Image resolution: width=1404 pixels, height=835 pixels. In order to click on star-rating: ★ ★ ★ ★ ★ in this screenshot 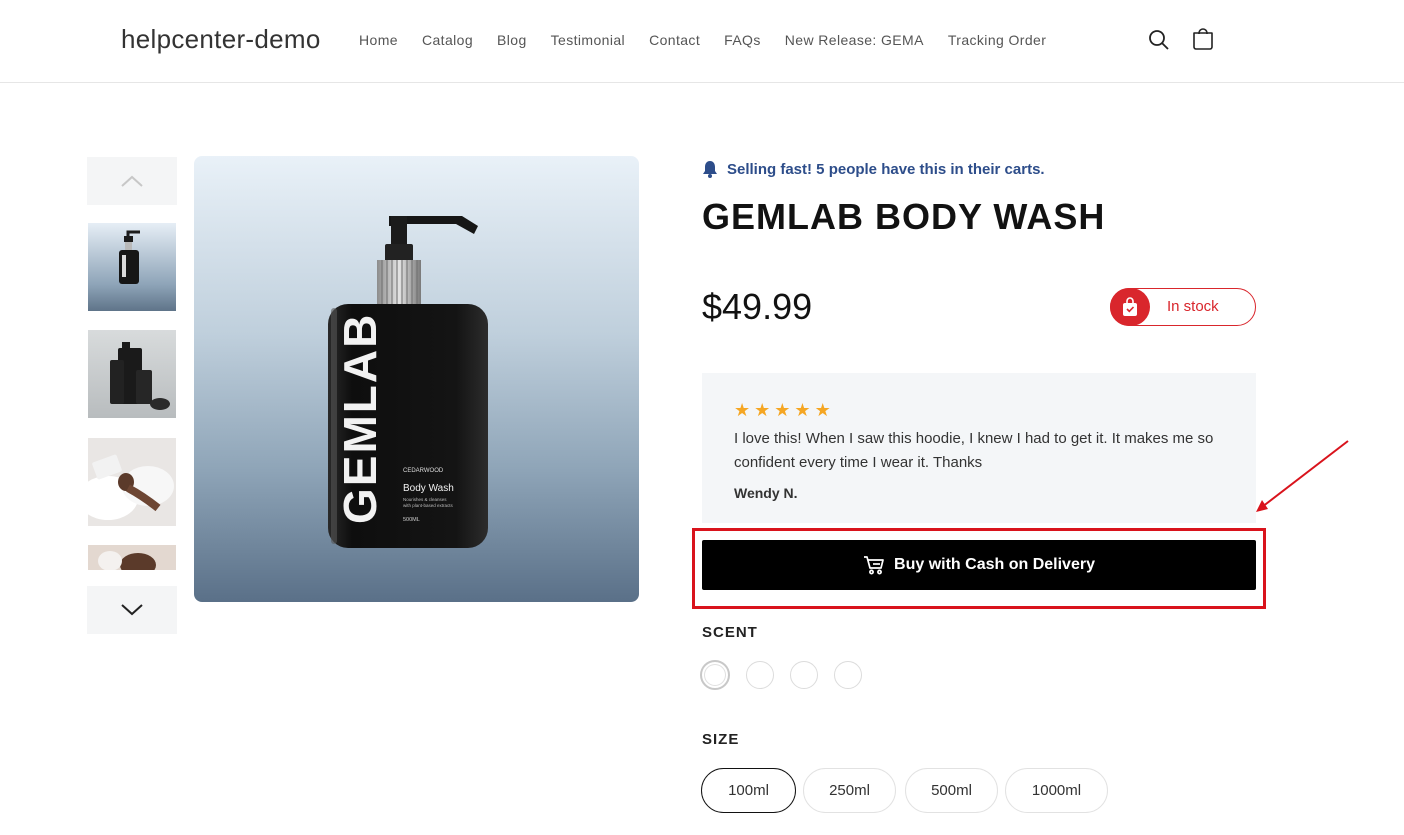, I will do `click(784, 410)`.